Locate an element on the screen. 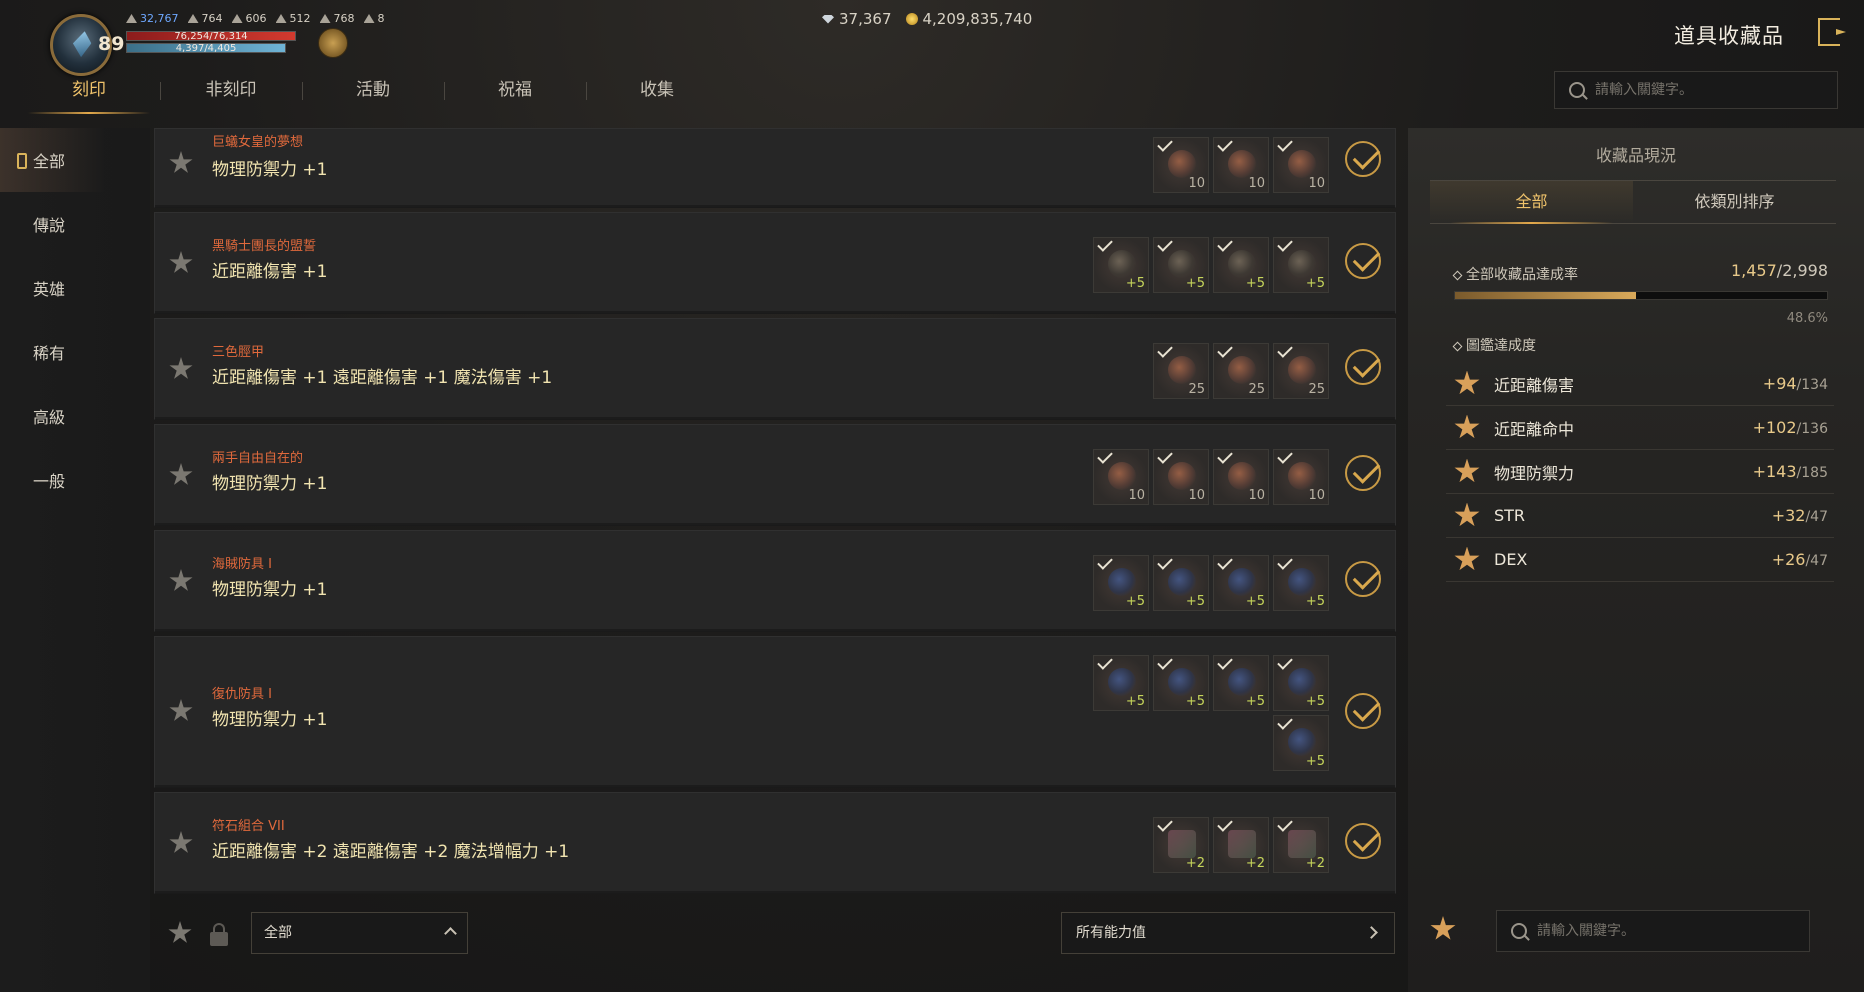 This screenshot has width=1864, height=992. helmet-icon is located at coordinates (1122, 582).